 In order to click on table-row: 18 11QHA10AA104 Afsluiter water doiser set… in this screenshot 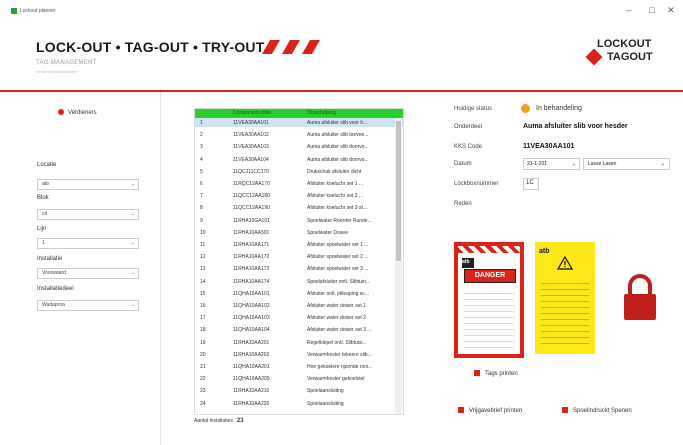, I will do `click(299, 329)`.